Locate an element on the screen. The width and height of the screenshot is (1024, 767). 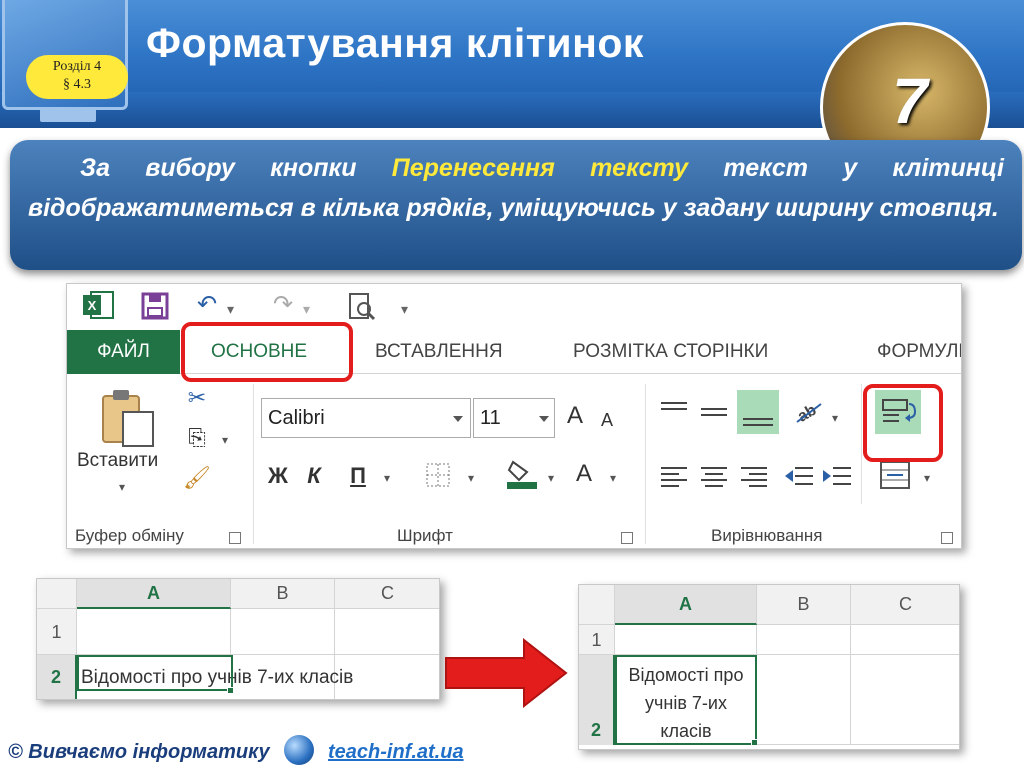
merge-center-icon is located at coordinates (895, 475).